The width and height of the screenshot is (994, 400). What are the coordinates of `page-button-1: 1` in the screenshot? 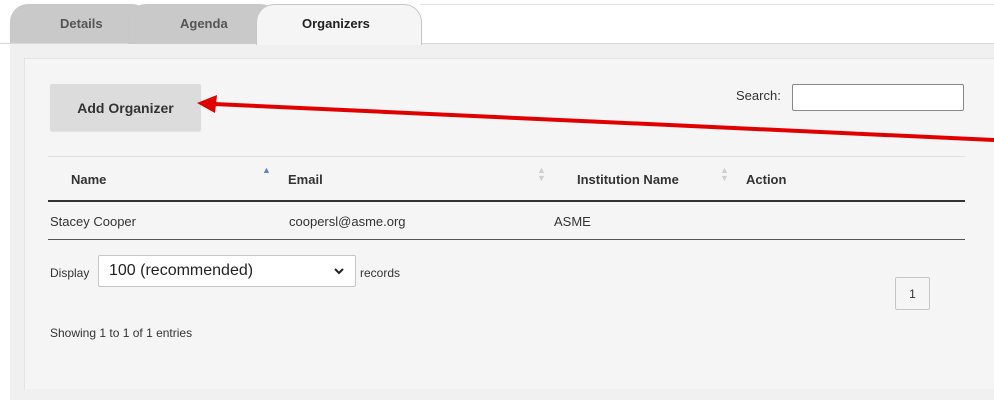 It's located at (912, 293).